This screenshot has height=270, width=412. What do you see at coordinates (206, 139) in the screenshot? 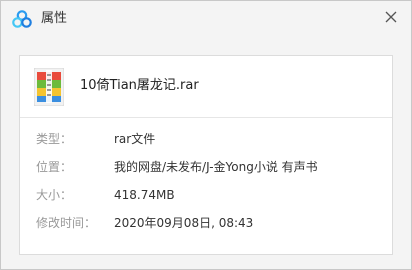
I see `property-row-type: 类型： rar文件` at bounding box center [206, 139].